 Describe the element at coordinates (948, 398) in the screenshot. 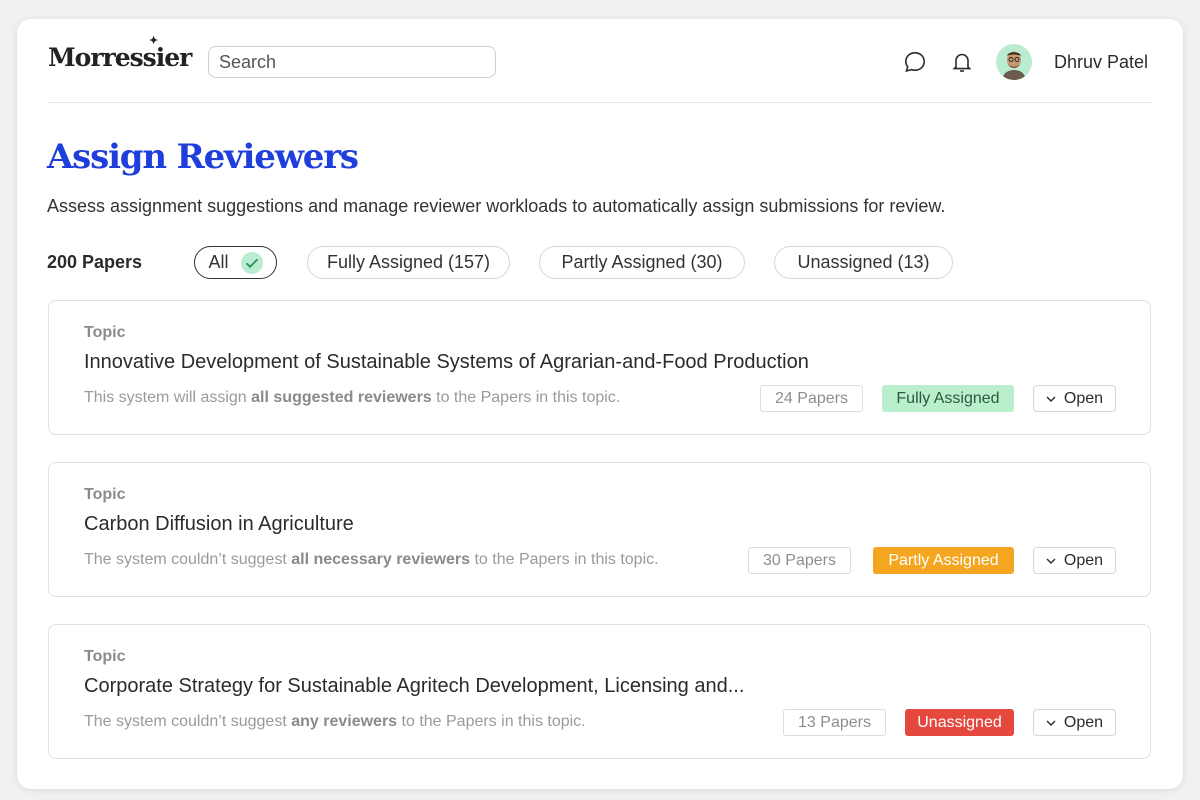

I see `status-badge: Fully Assigned` at that location.